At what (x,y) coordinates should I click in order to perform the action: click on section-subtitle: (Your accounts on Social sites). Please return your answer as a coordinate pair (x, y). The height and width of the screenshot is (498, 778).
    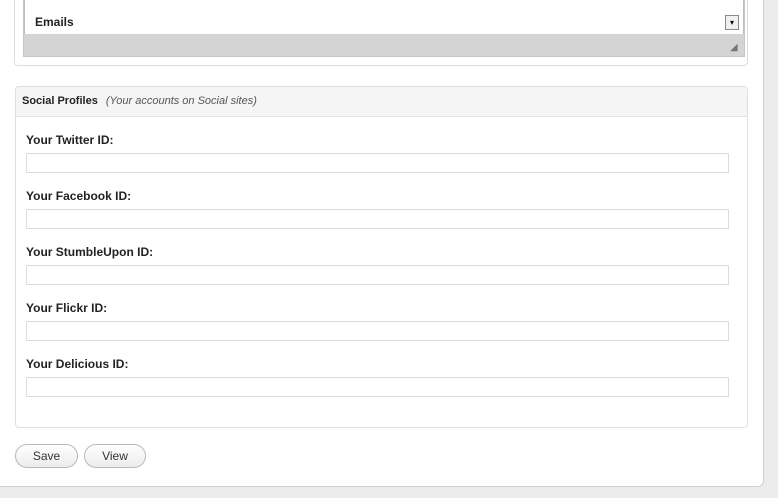
    Looking at the image, I should click on (181, 101).